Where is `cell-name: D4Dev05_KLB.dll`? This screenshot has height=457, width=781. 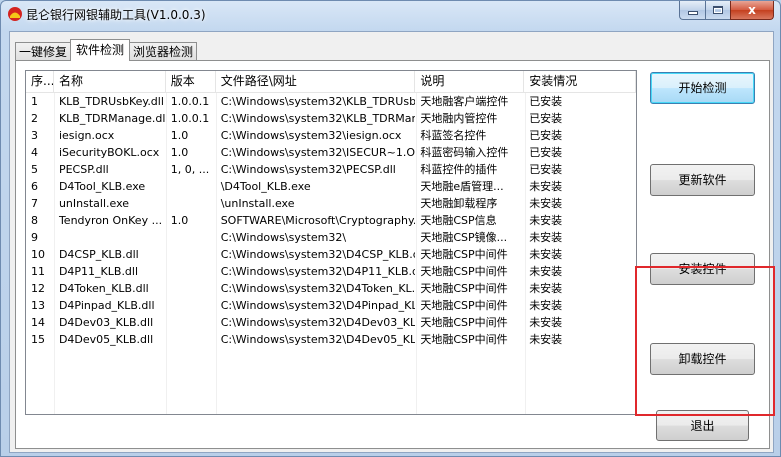
cell-name: D4Dev05_KLB.dll is located at coordinates (106, 339).